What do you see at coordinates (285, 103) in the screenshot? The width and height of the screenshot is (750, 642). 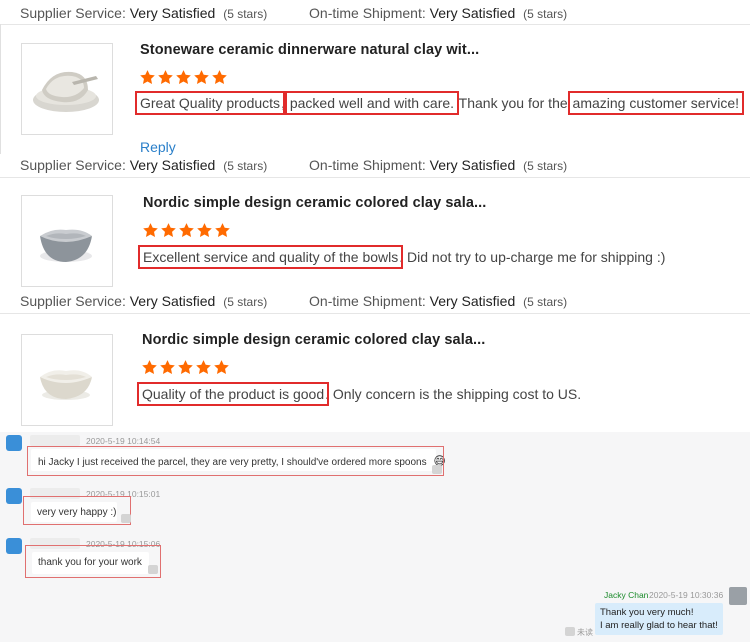 I see `review-fragment: ,` at bounding box center [285, 103].